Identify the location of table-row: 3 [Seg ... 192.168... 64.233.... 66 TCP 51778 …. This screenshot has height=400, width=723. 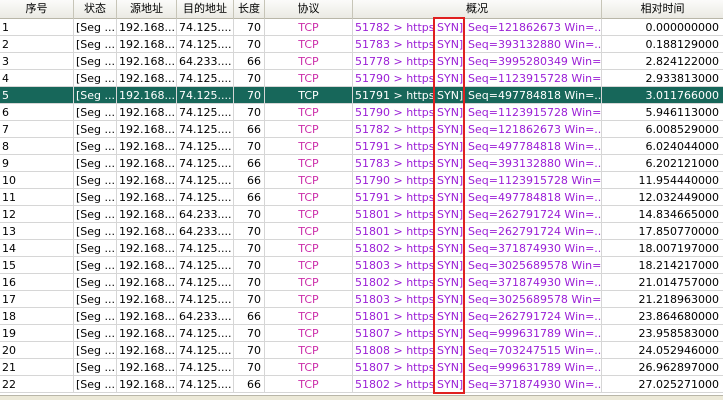
(361, 61).